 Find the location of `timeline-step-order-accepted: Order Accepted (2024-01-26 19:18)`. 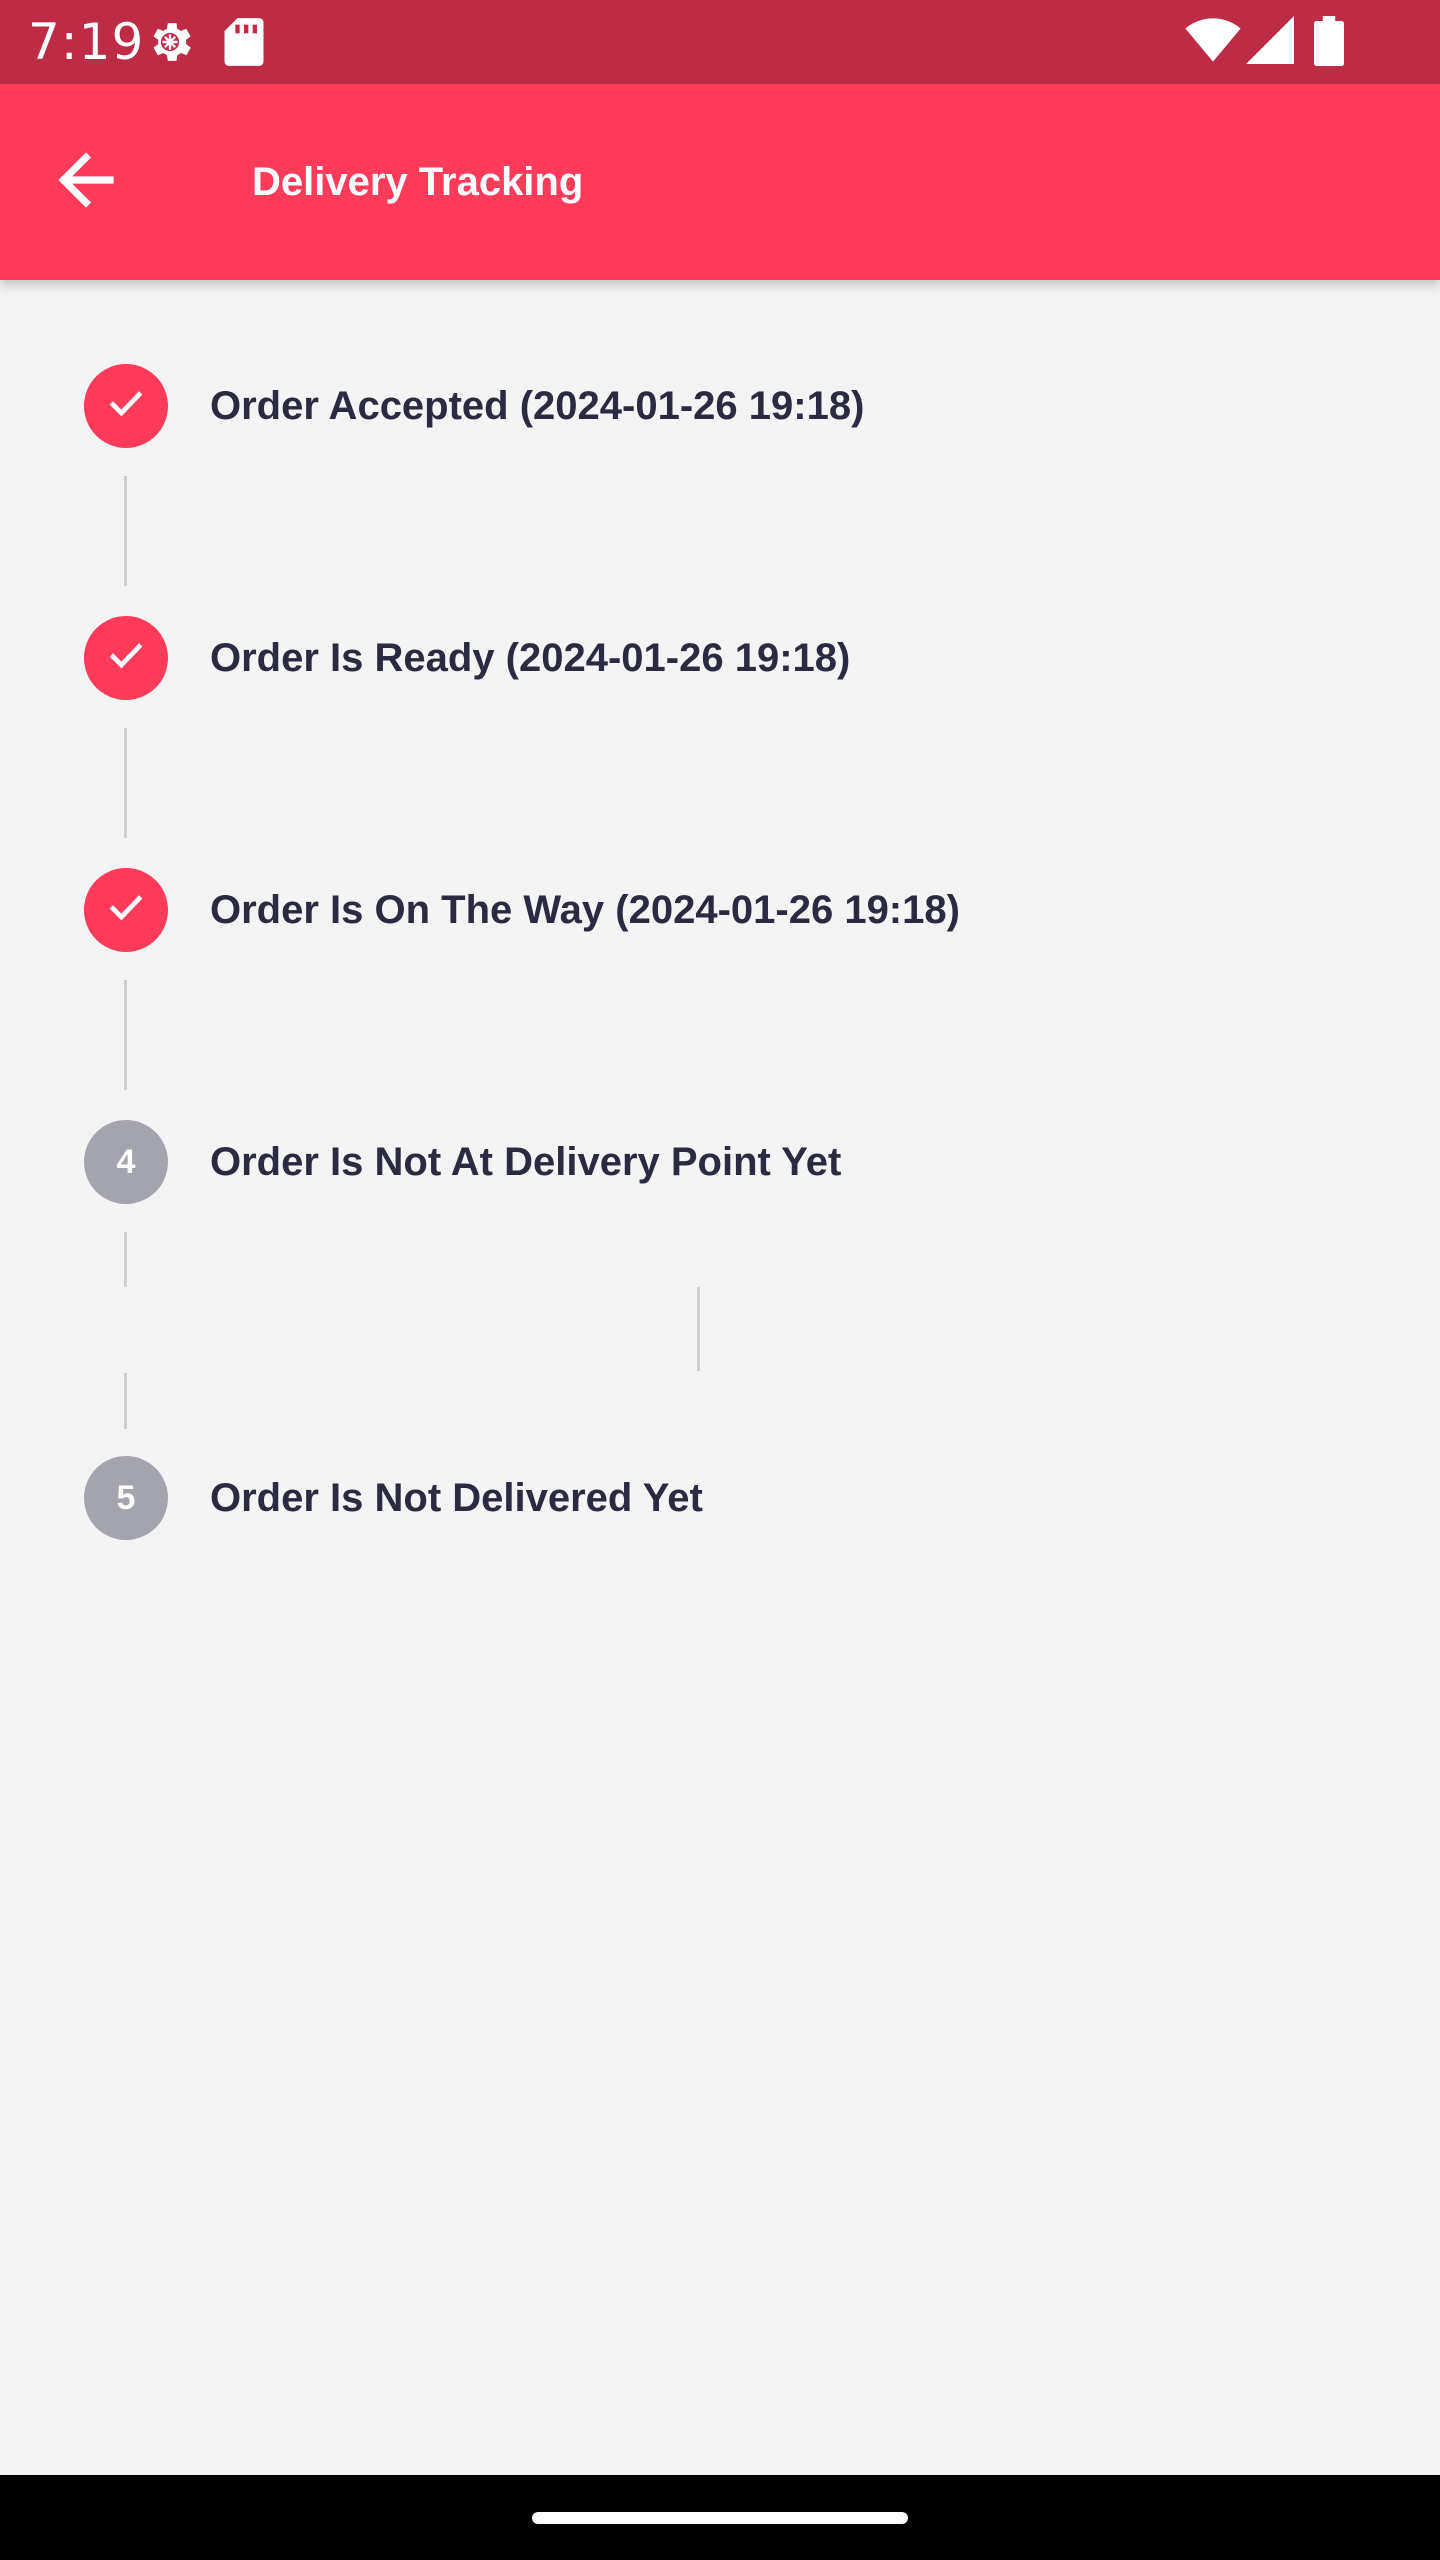

timeline-step-order-accepted: Order Accepted (2024-01-26 19:18) is located at coordinates (734, 406).